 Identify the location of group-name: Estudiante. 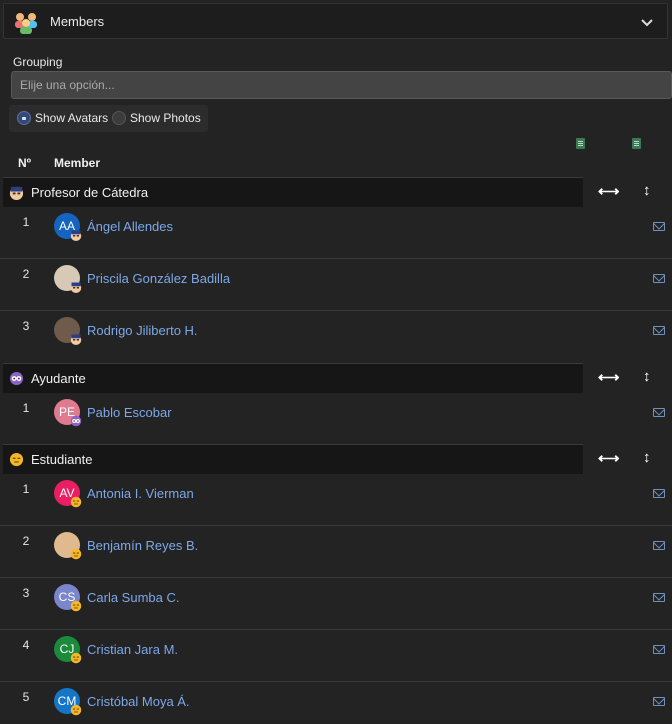
(62, 459).